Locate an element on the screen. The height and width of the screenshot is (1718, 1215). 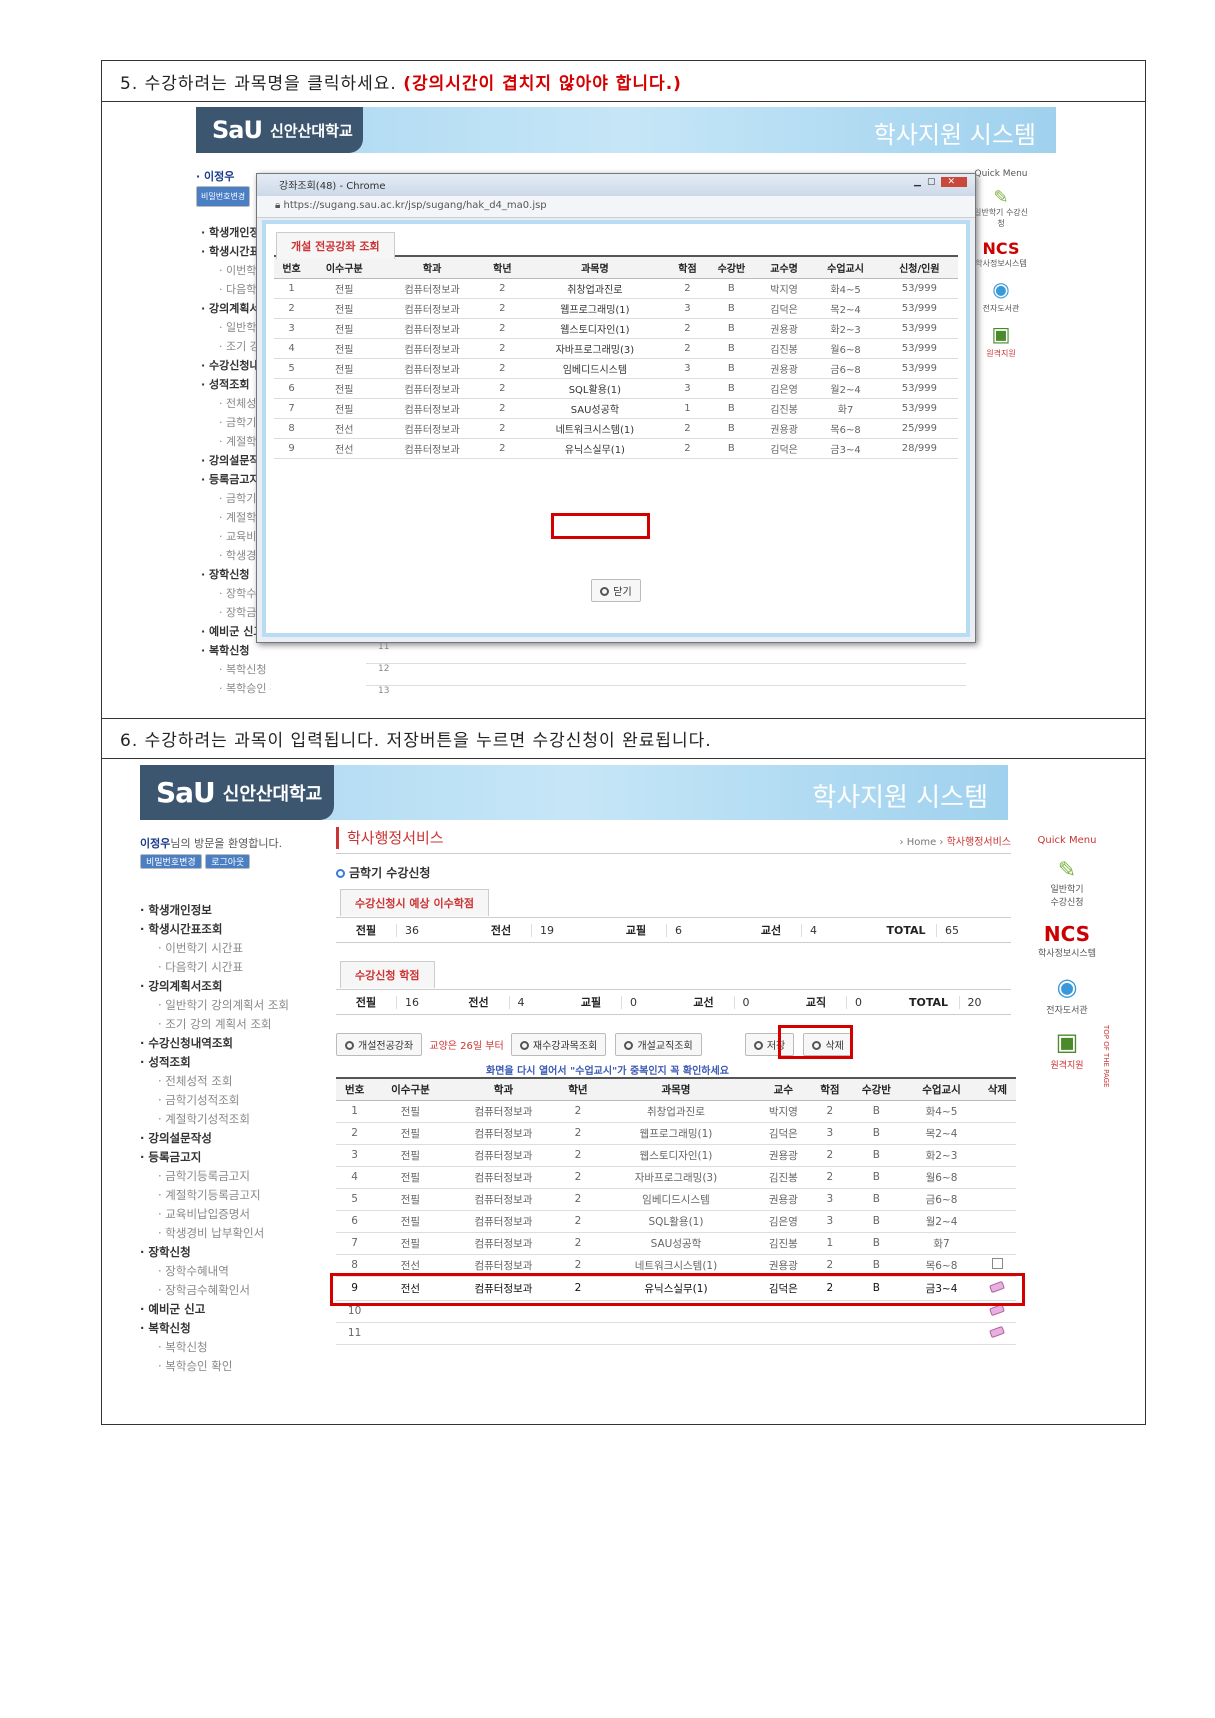
sidebar-item: · 전체성적 조회 is located at coordinates (232, 1081).